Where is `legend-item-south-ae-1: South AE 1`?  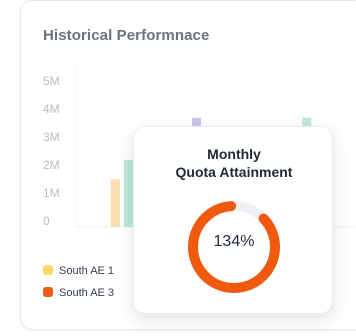
legend-item-south-ae-1: South AE 1 is located at coordinates (78, 271).